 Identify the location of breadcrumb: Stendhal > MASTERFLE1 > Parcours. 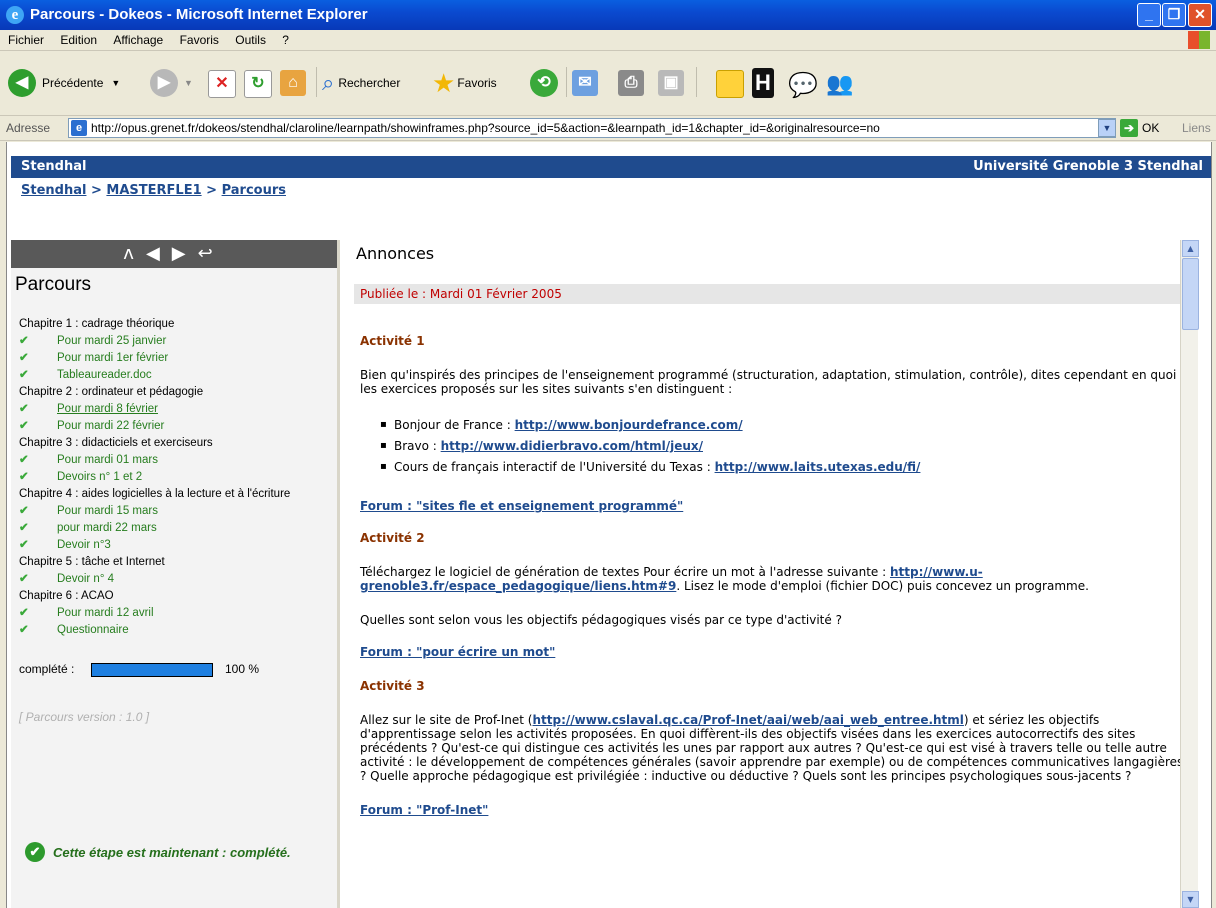
(153, 190).